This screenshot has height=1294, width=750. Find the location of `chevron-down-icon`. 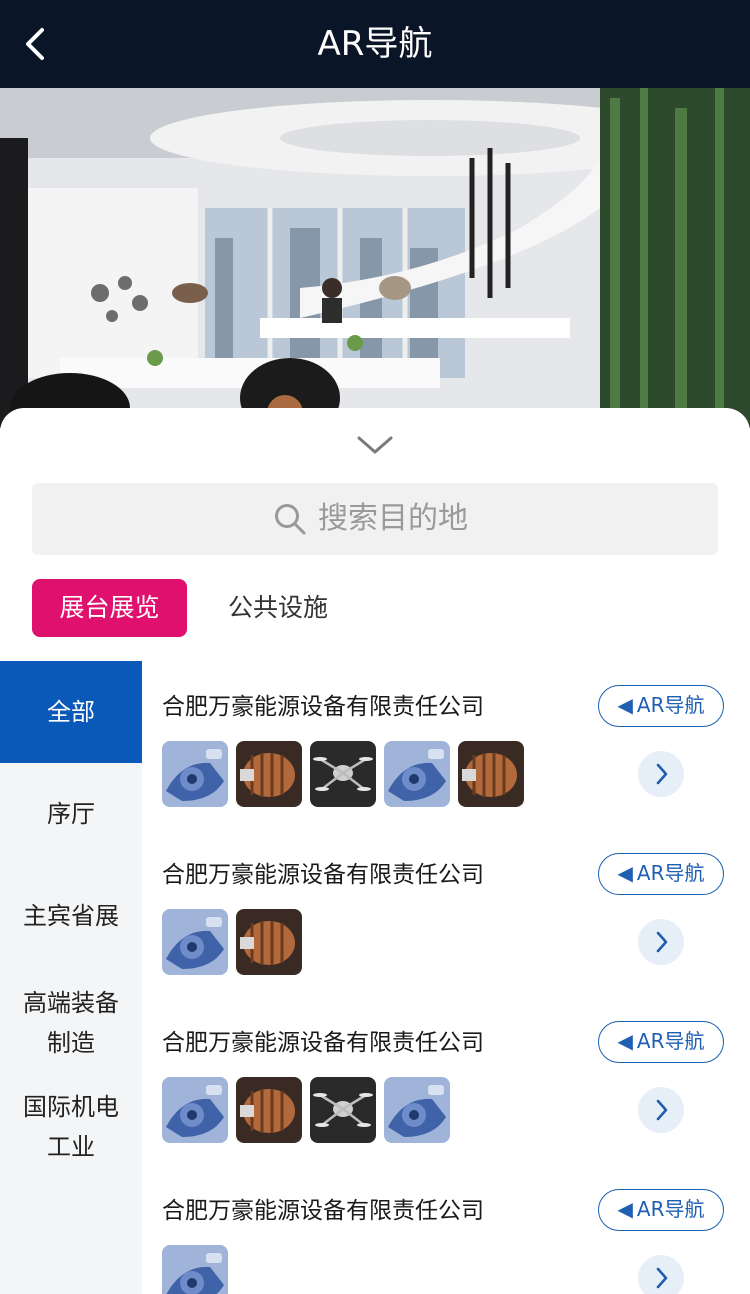

chevron-down-icon is located at coordinates (375, 445).